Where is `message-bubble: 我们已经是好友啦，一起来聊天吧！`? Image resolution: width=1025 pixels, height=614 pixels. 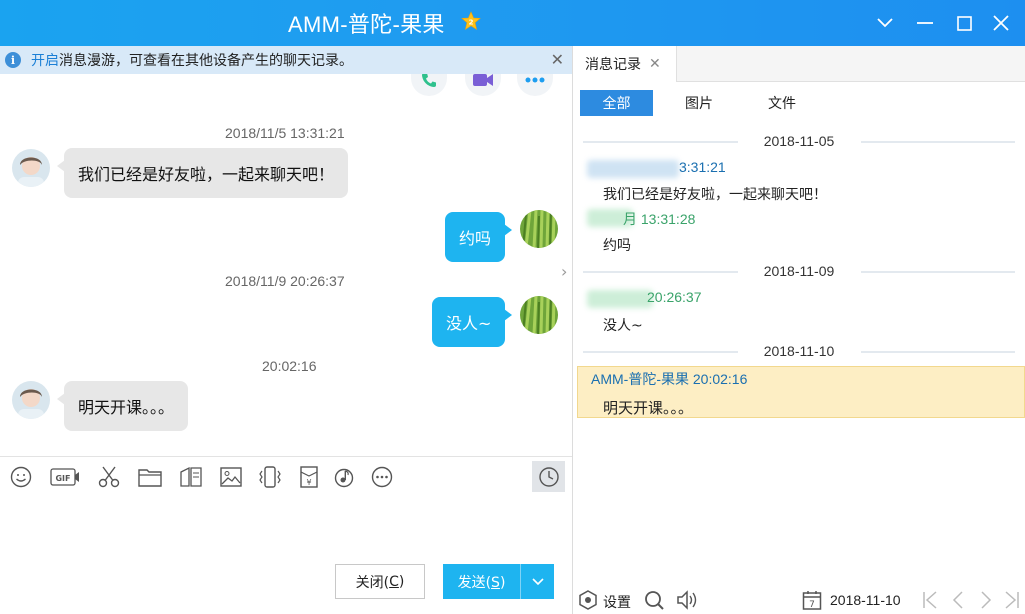 message-bubble: 我们已经是好友啦，一起来聊天吧！ is located at coordinates (202, 173).